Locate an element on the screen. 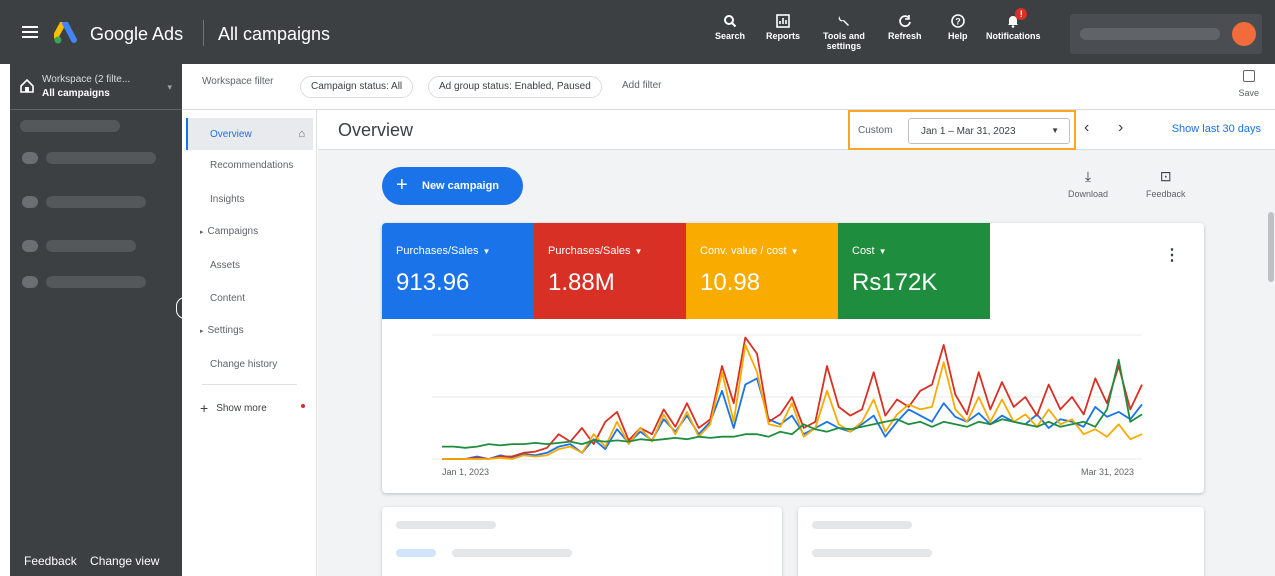  app-name: Google Ads is located at coordinates (137, 34).